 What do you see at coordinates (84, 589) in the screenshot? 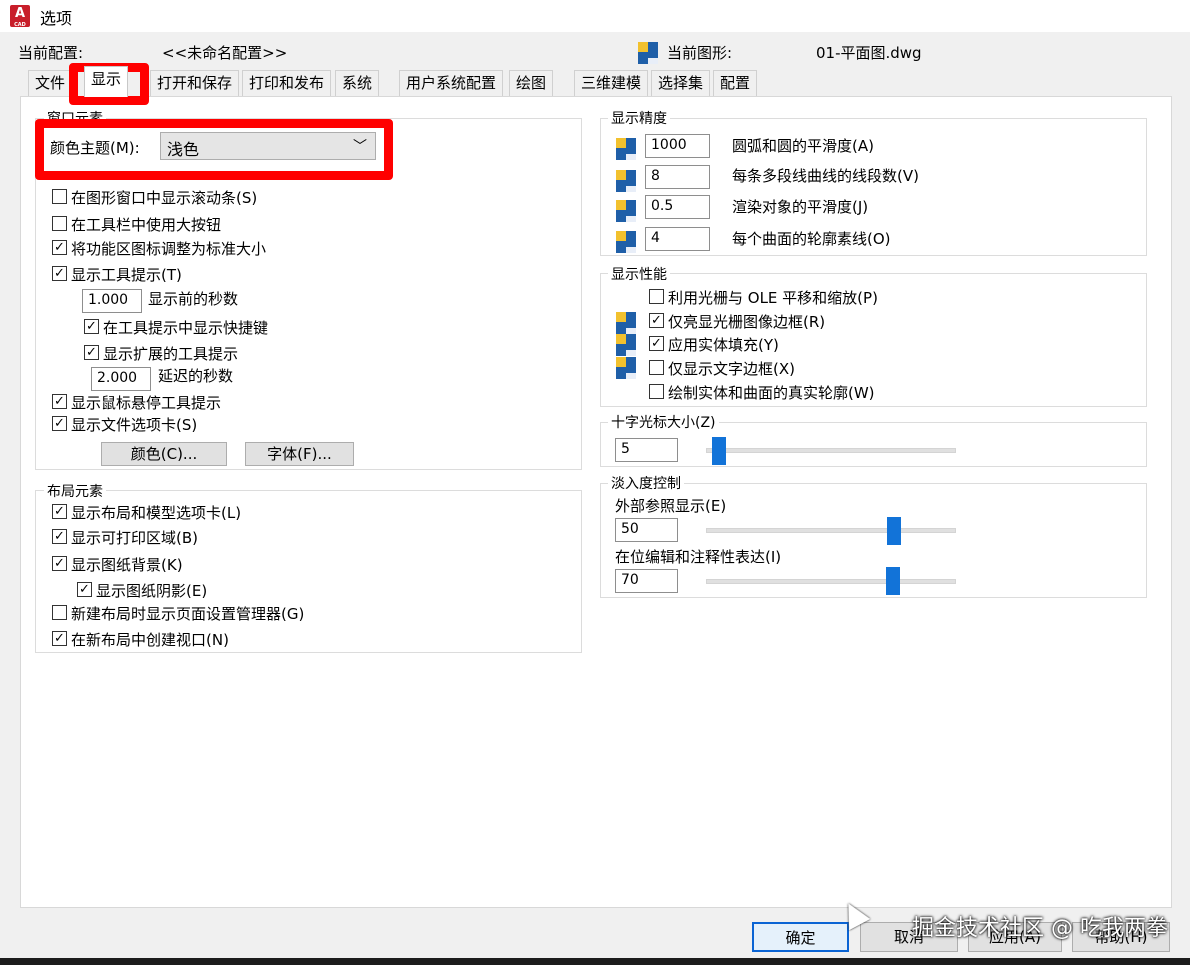
I see `paper-shadow-checkbox` at bounding box center [84, 589].